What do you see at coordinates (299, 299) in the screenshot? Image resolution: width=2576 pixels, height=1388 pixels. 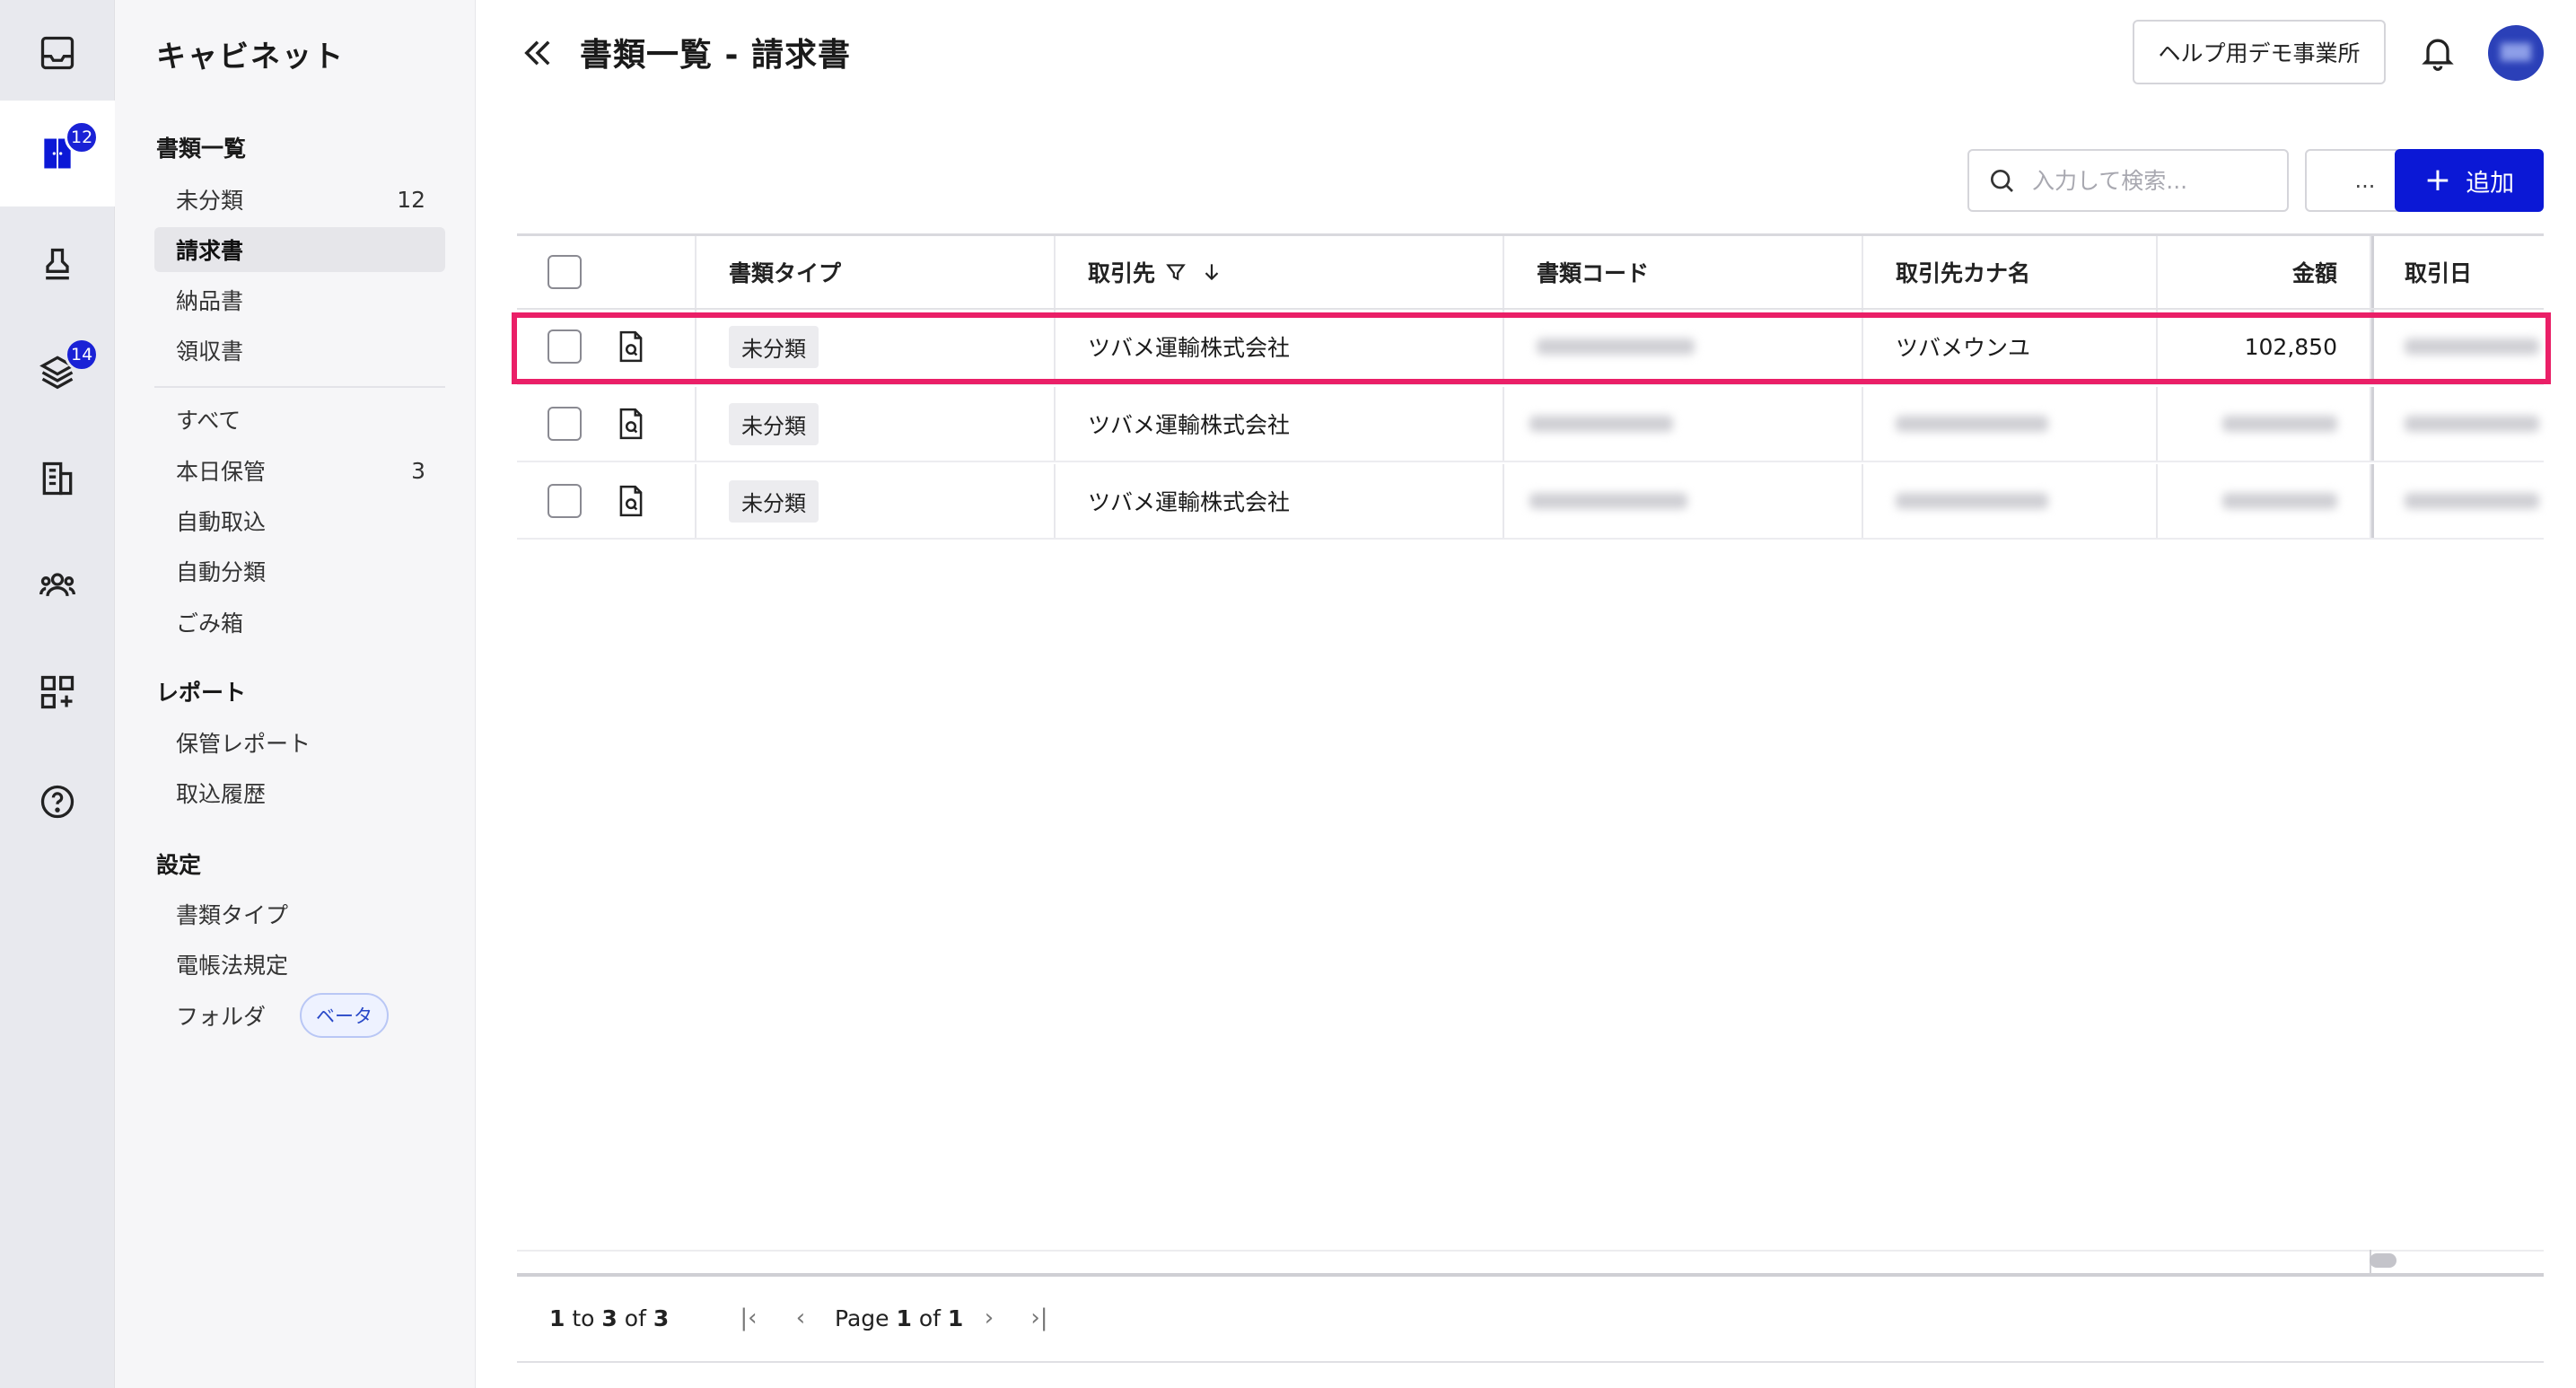 I see `sidebar-item-delivery: 納品書` at bounding box center [299, 299].